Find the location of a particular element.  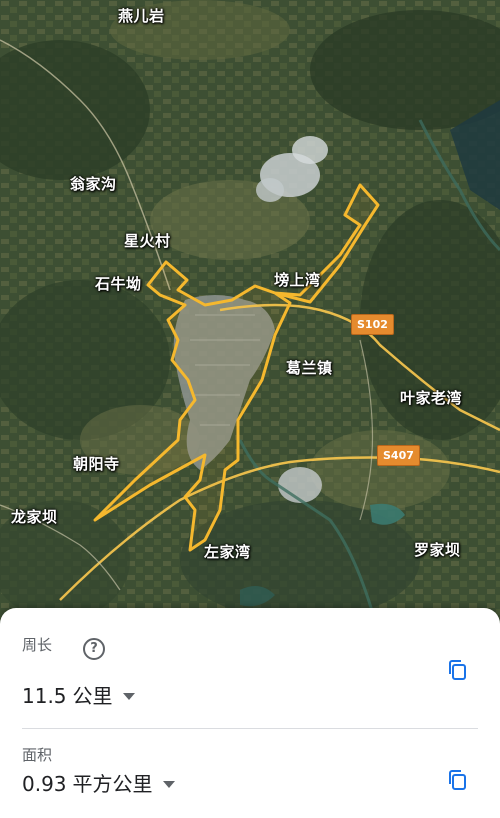

perimeter-value: 11.5 is located at coordinates (44, 696).